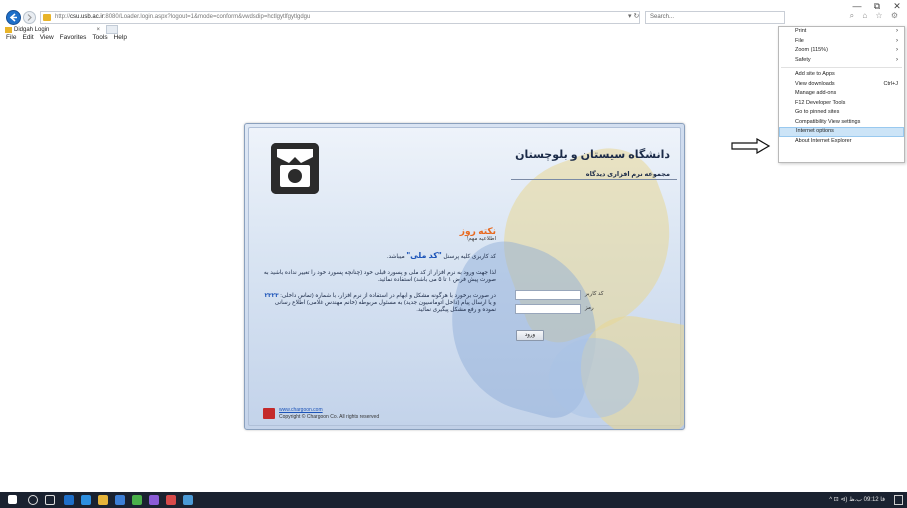 This screenshot has width=907, height=508. What do you see at coordinates (120, 500) in the screenshot?
I see `store-icon` at bounding box center [120, 500].